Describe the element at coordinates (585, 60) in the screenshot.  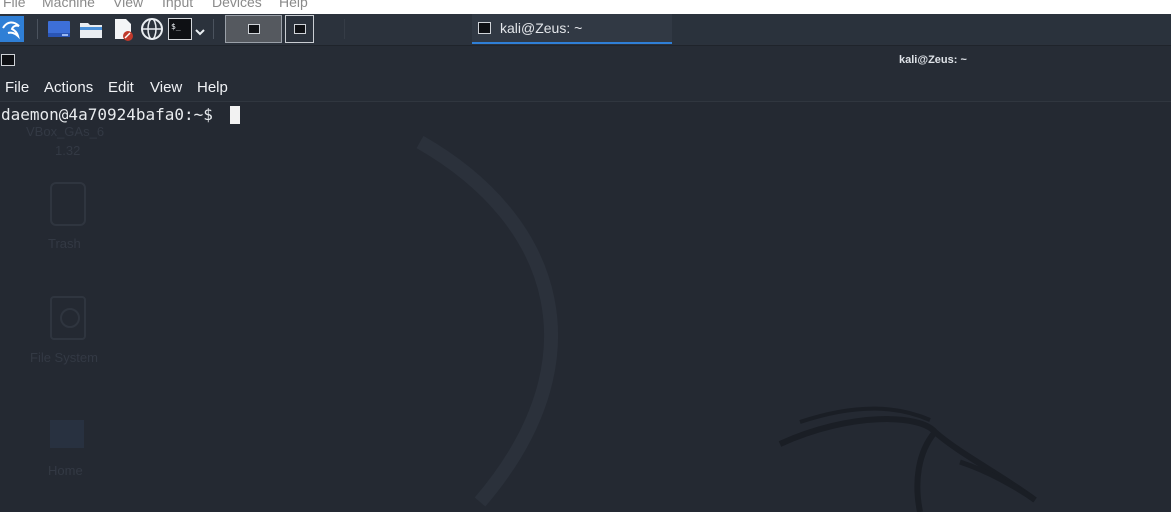
I see `window-titlebar: kali@Zeus: ~` at that location.